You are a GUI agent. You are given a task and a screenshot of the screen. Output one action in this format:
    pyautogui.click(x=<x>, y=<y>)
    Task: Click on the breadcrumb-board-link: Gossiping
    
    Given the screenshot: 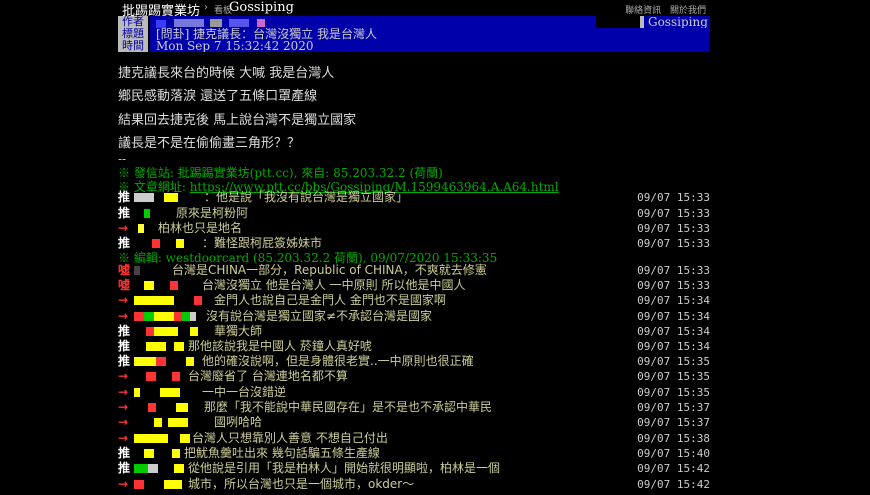 What is the action you would take?
    pyautogui.click(x=261, y=7)
    